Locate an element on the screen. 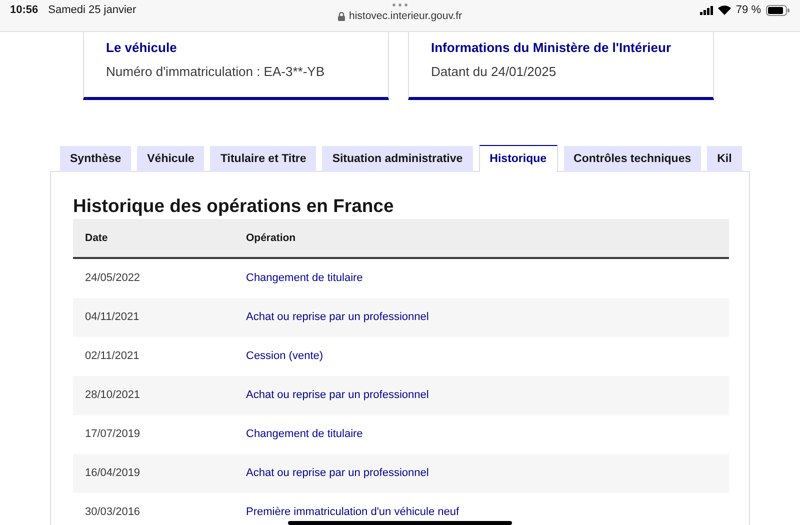  operation-link: Cession (vente) is located at coordinates (285, 356).